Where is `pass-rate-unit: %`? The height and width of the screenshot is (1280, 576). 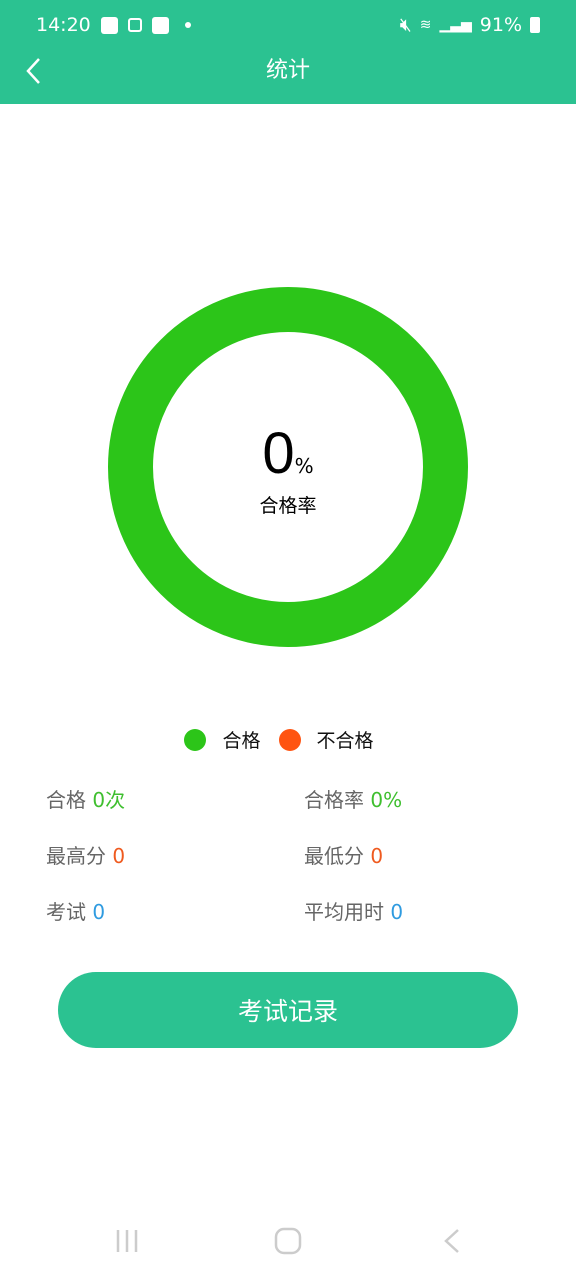
pass-rate-unit: % is located at coordinates (304, 466).